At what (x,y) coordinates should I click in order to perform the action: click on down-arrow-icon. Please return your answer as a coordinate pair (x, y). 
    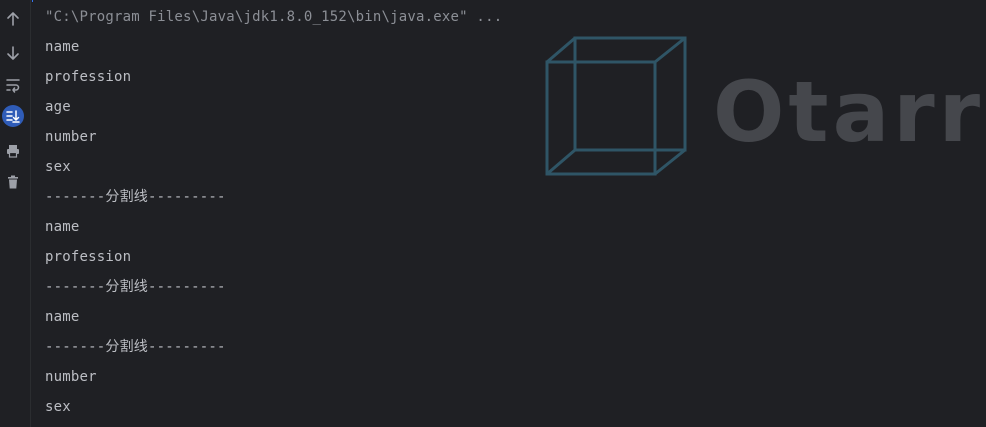
    Looking at the image, I should click on (13, 53).